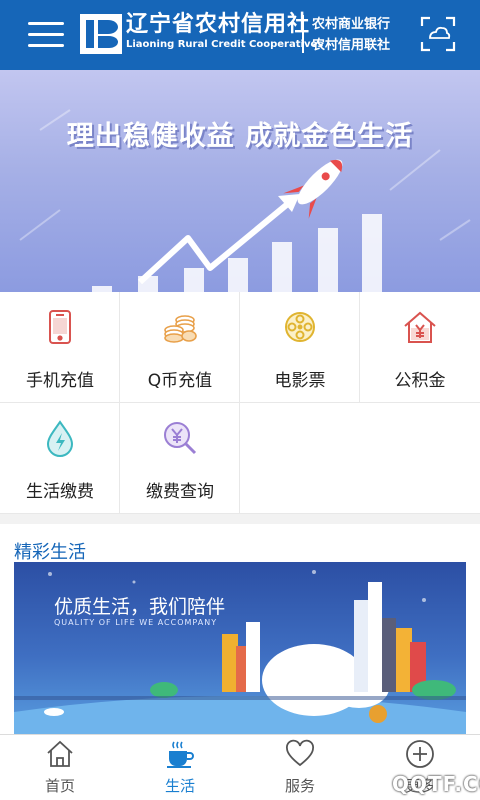 Image resolution: width=480 pixels, height=800 pixels. Describe the element at coordinates (136, 622) in the screenshot. I see `promo-subtitle: QUALITY OF LIFE WE ACCOMPANY` at that location.